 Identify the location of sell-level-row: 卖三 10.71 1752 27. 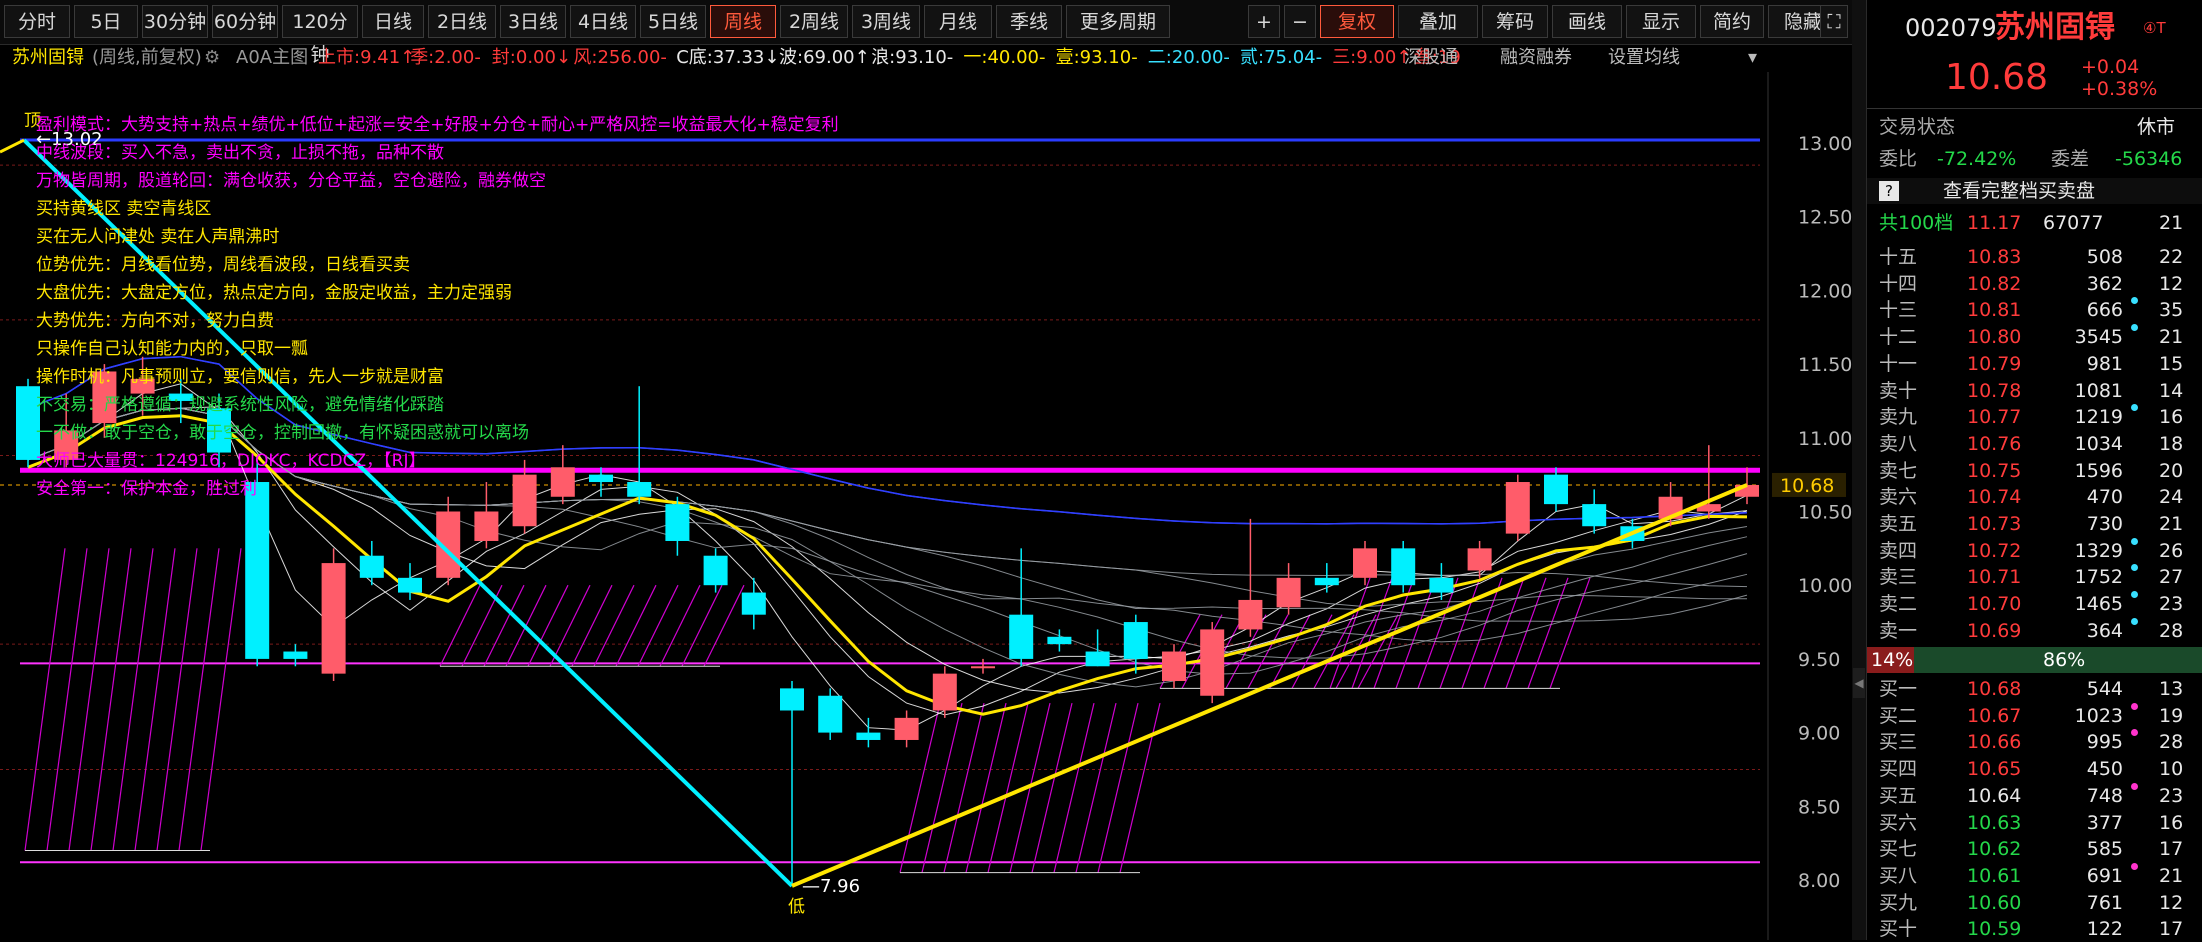
(2034, 577).